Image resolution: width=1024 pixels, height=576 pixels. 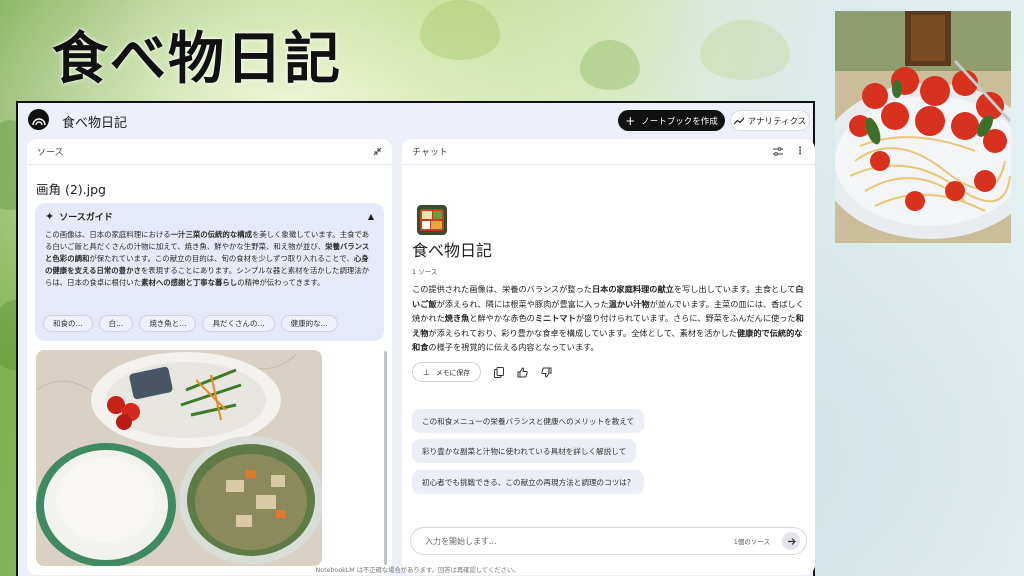 What do you see at coordinates (211, 234) in the screenshot?
I see `guide-highlight: 一汁三菜の伝統的な構成` at bounding box center [211, 234].